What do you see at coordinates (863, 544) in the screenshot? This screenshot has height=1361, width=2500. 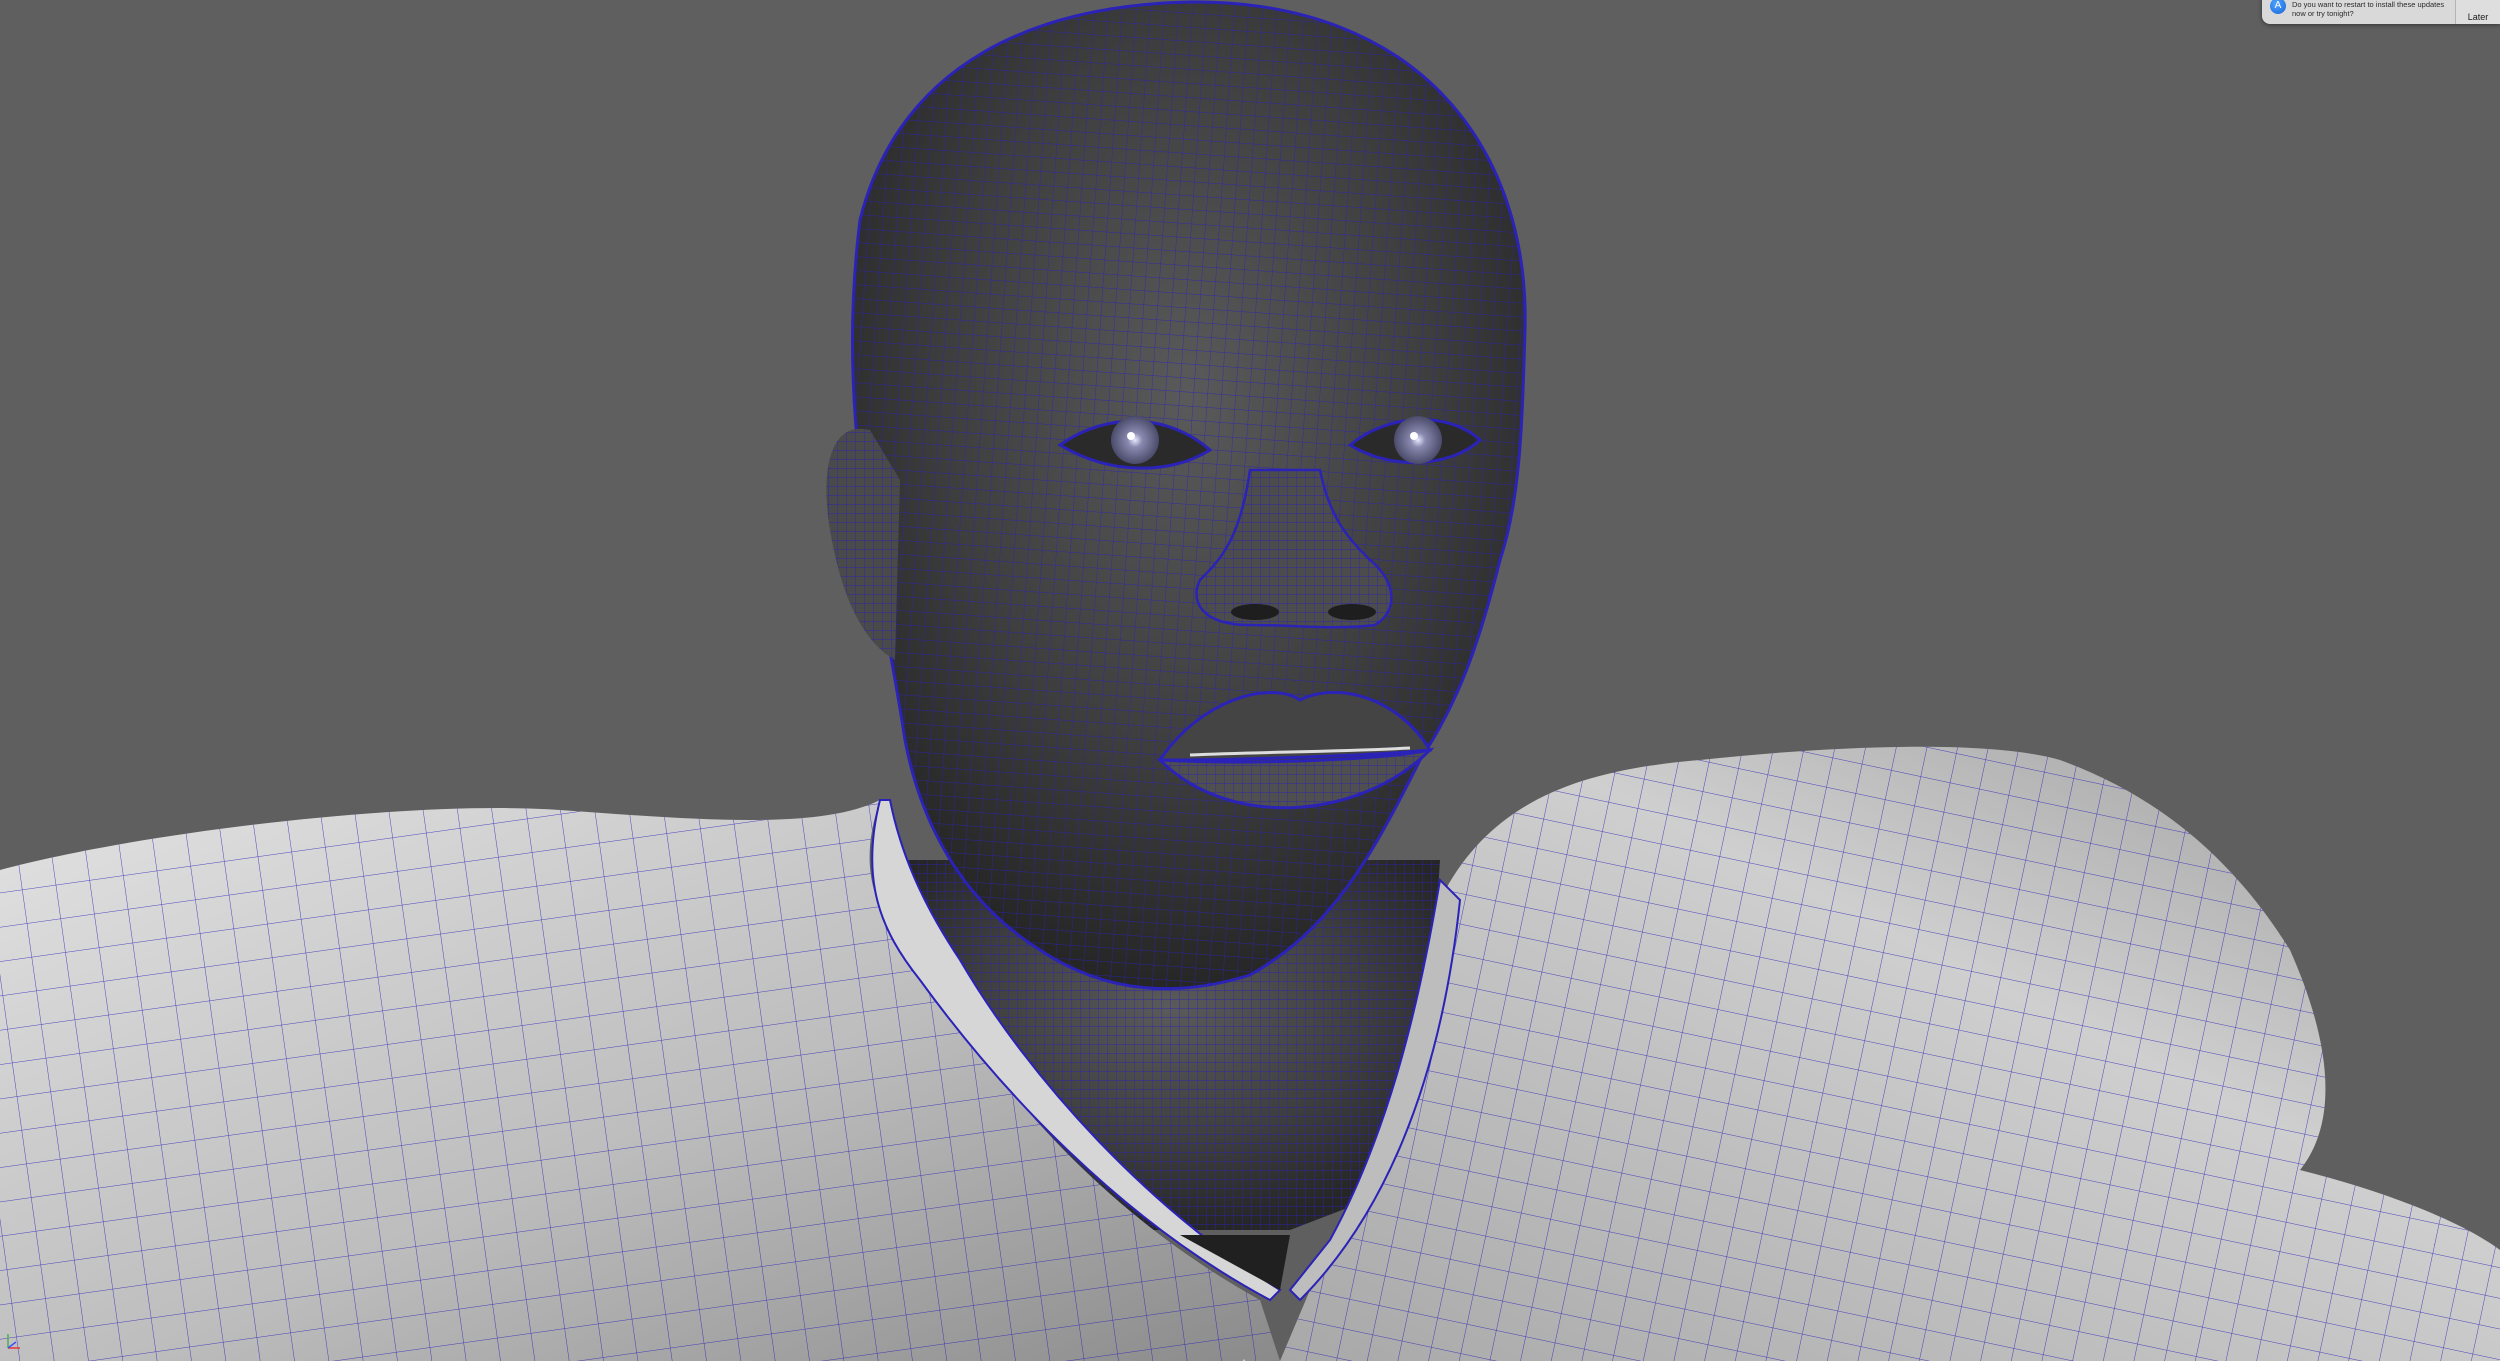 I see `ear-mesh` at bounding box center [863, 544].